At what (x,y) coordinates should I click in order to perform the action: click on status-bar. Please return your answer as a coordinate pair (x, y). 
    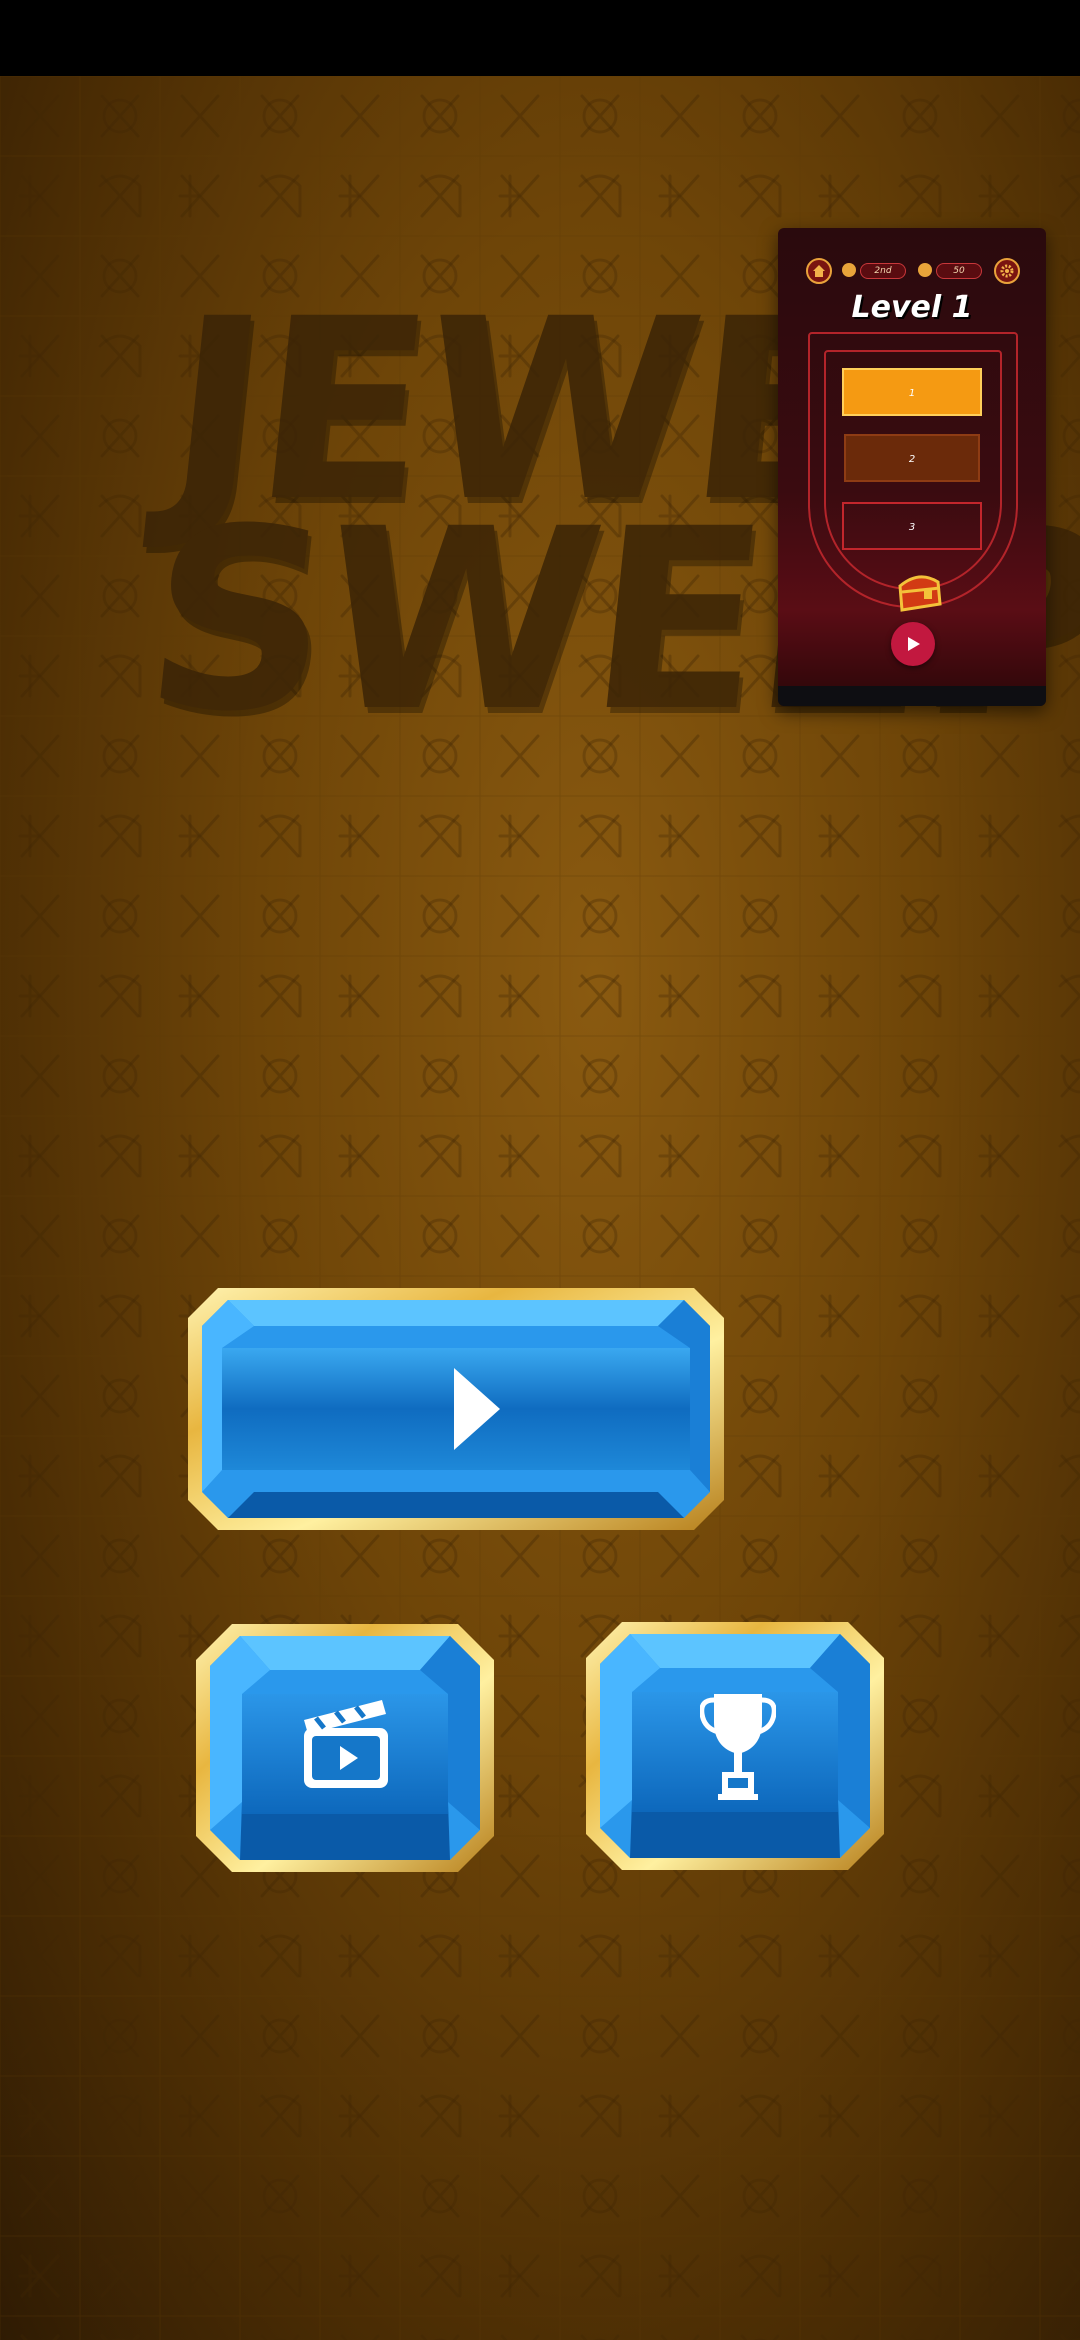
    Looking at the image, I should click on (540, 38).